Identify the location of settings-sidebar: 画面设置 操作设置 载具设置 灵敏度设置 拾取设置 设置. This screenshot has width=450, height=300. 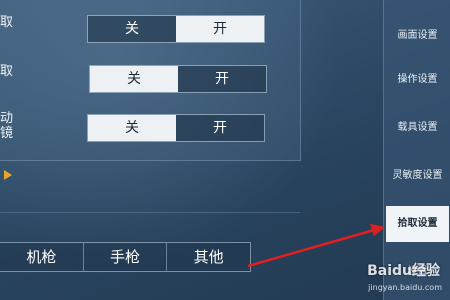
(416, 150).